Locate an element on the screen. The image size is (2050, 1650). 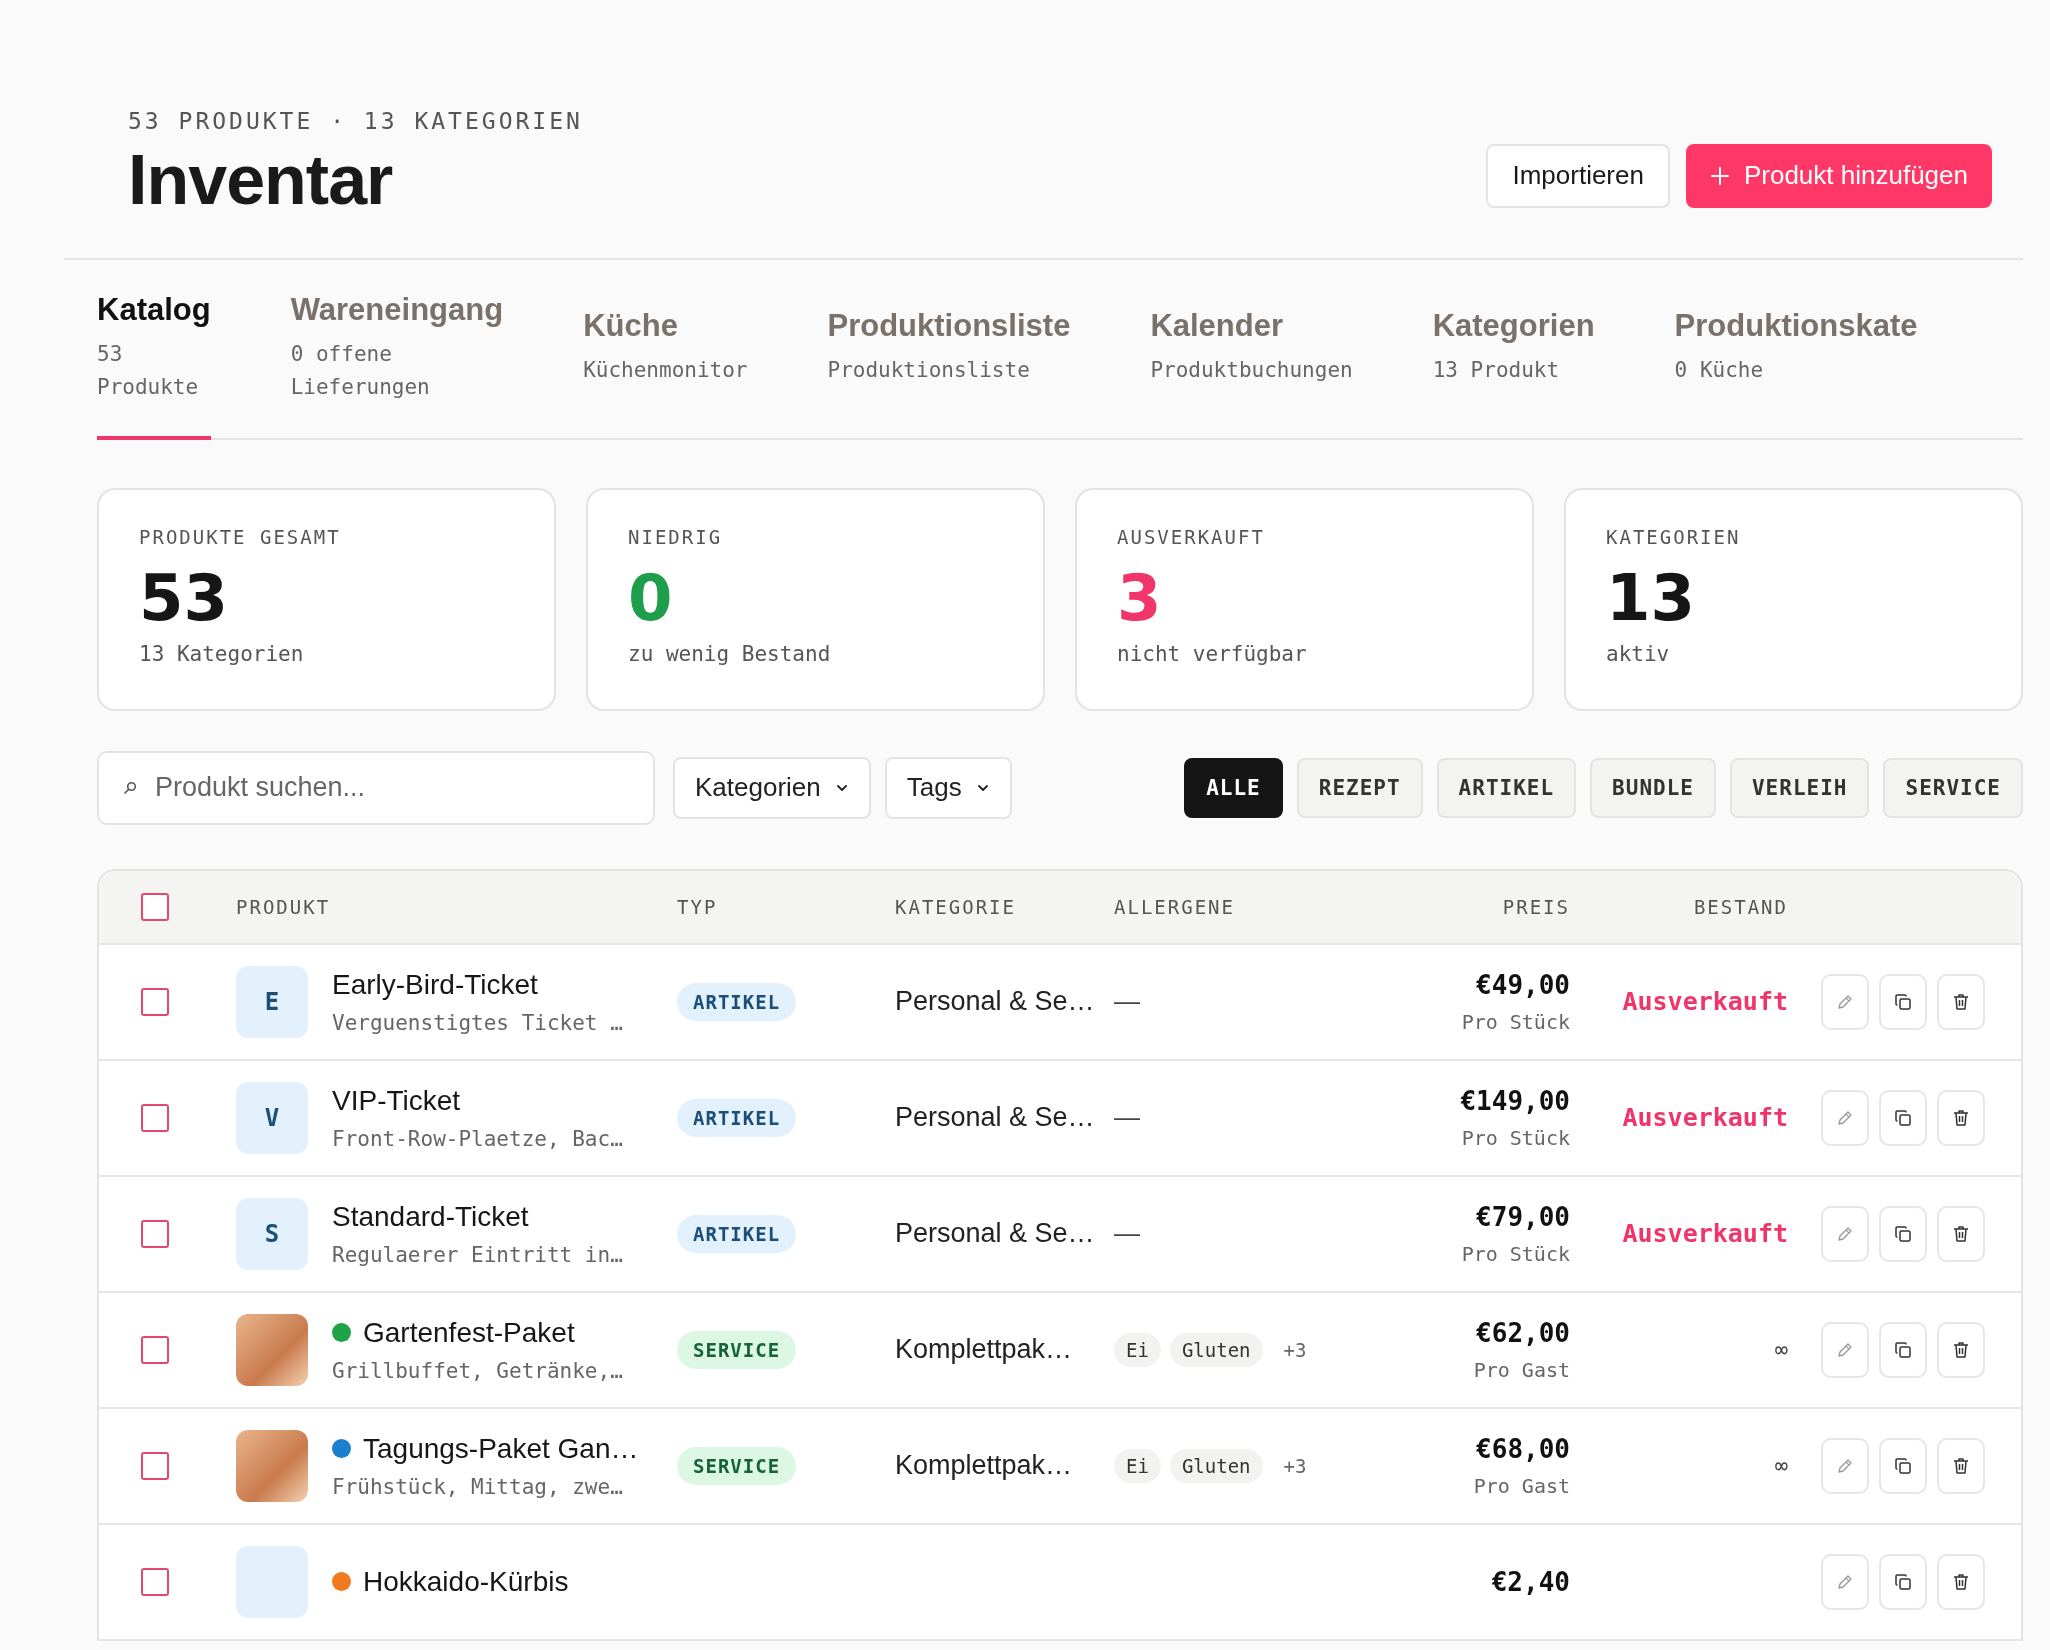
tab: Wareneingang 0 offene Lieferungen is located at coordinates (397, 349).